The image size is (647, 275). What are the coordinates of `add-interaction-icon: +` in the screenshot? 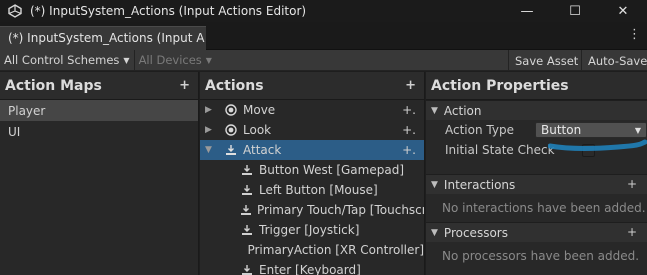 It's located at (632, 184).